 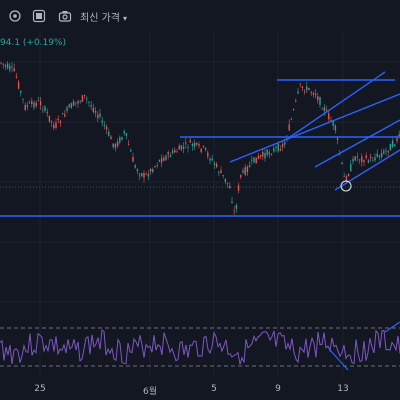 What do you see at coordinates (33, 43) in the screenshot?
I see `price-change-readout: 94.1 (+0.19%)` at bounding box center [33, 43].